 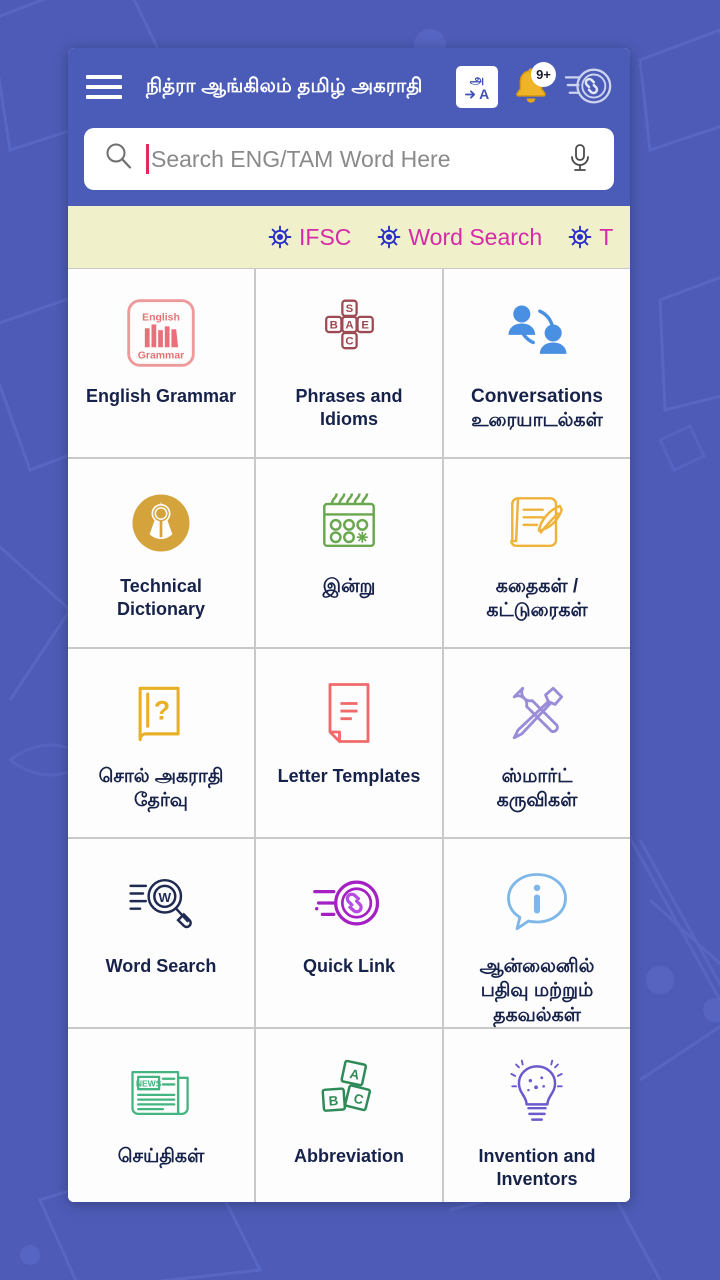 I want to click on ticker-item-label: Word Search, so click(x=475, y=236).